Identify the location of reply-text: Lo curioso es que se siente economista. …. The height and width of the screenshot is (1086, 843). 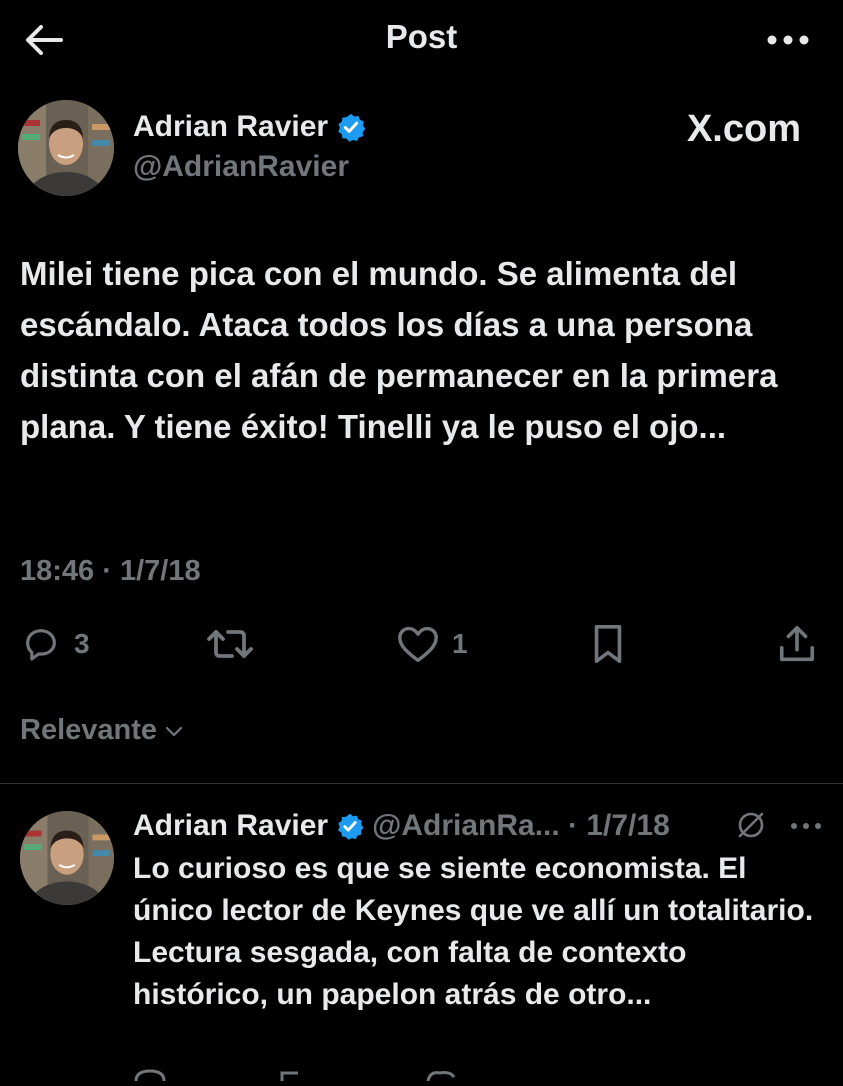
(473, 931).